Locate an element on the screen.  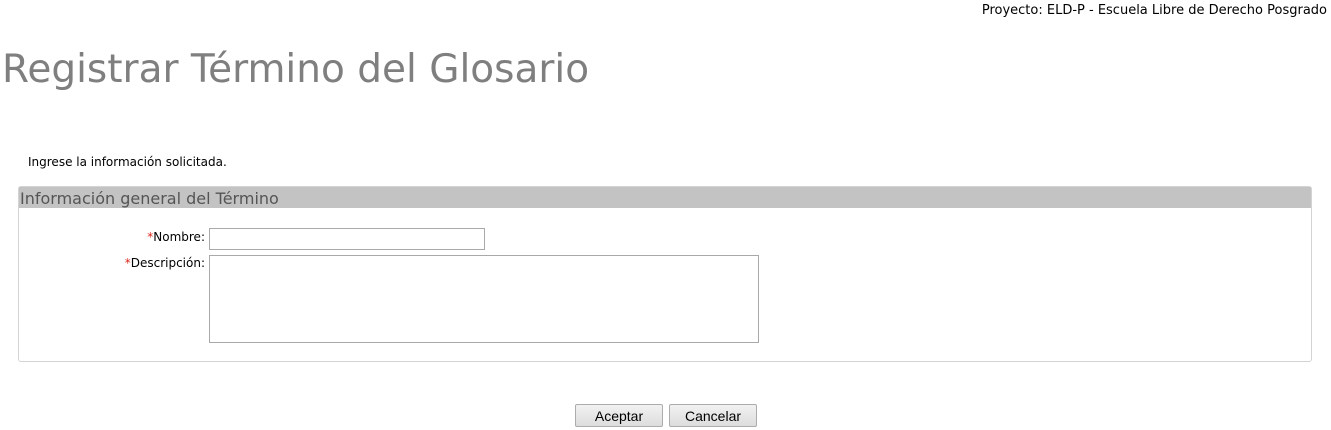
nombre-row: *Nombre: is located at coordinates (252, 239).